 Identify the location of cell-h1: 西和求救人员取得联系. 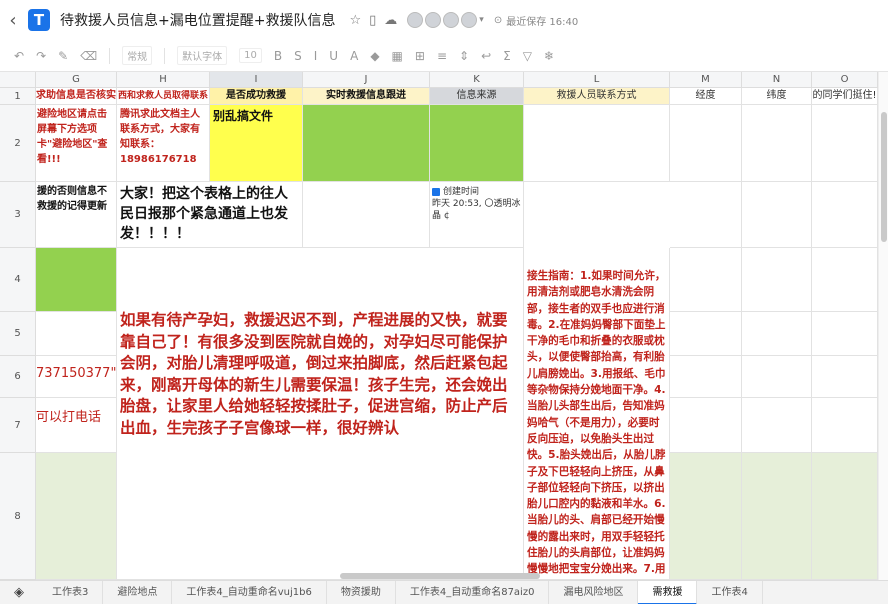
(163, 96).